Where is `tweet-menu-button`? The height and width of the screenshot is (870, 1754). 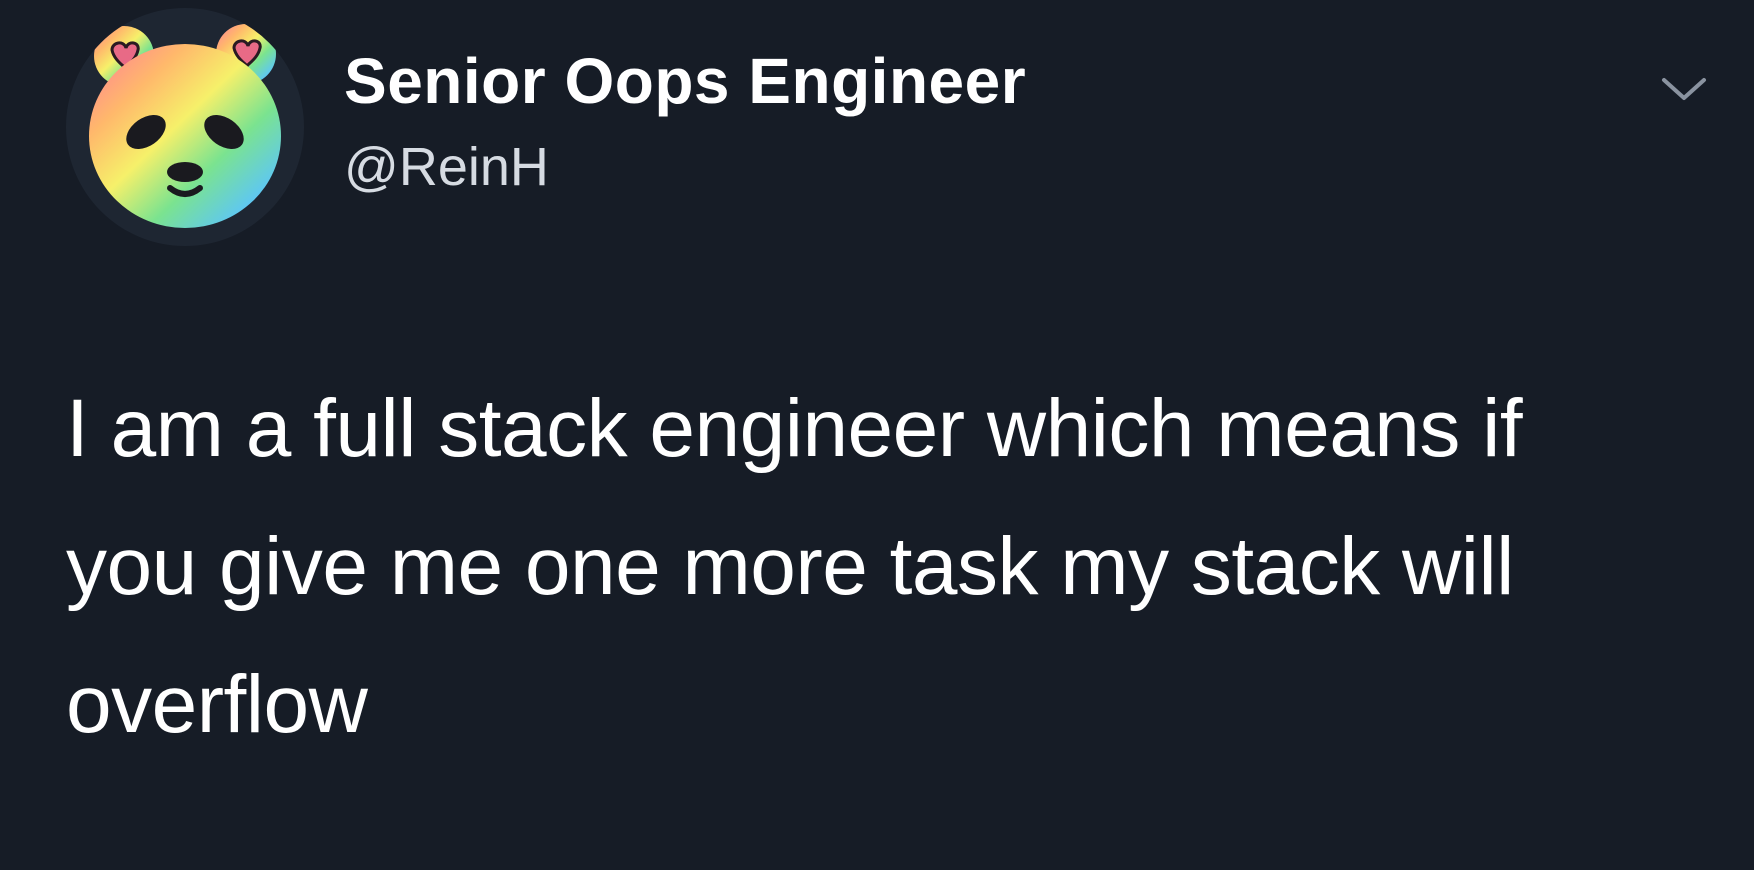 tweet-menu-button is located at coordinates (1684, 90).